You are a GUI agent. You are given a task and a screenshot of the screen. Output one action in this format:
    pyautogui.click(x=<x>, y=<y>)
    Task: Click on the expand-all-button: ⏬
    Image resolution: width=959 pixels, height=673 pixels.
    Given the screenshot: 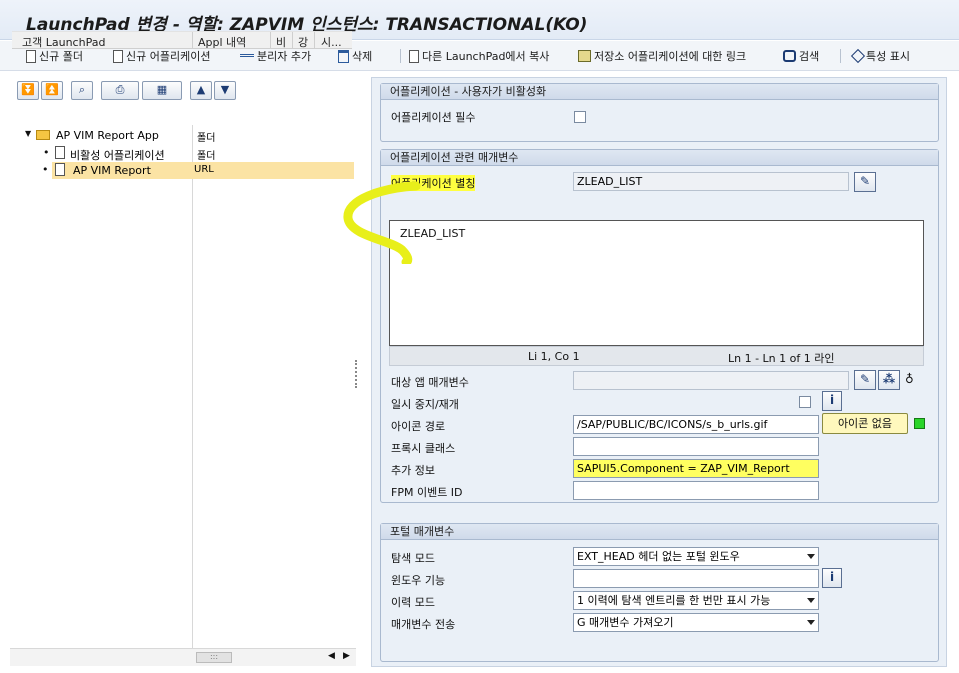 What is the action you would take?
    pyautogui.click(x=28, y=90)
    